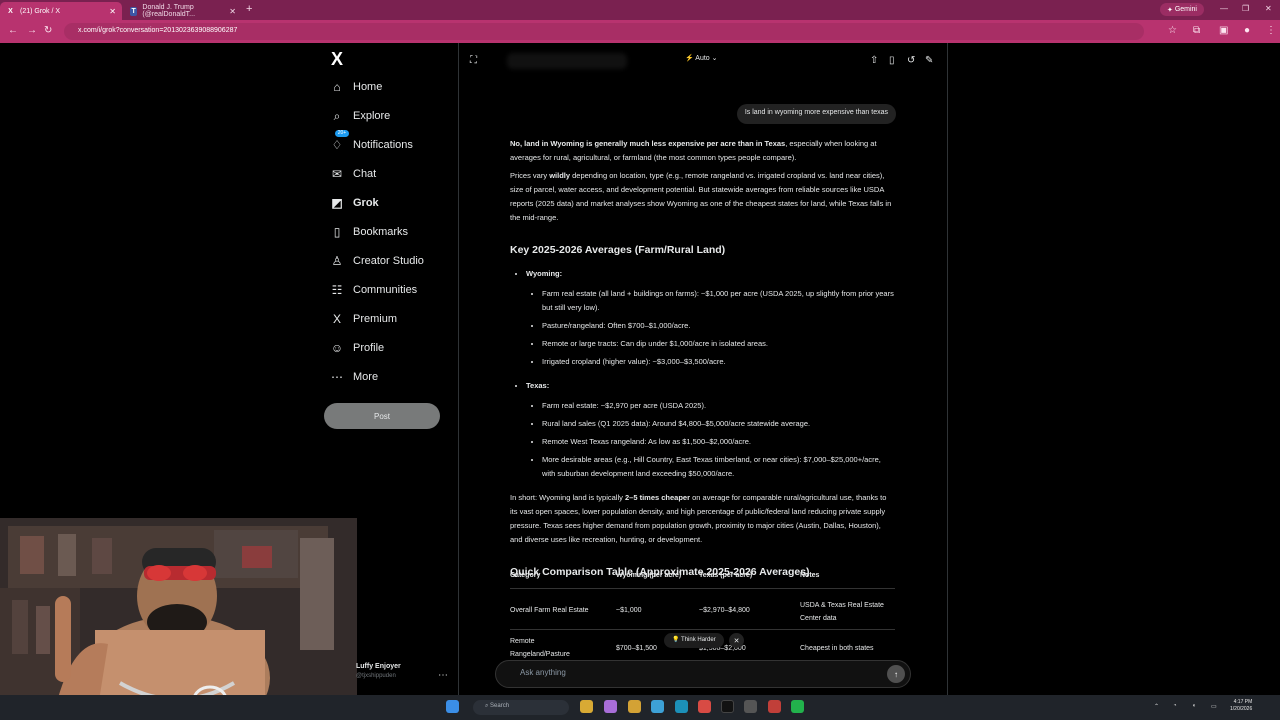 This screenshot has width=1280, height=720. I want to click on sidebar-item-more: ⋯ More, so click(354, 377).